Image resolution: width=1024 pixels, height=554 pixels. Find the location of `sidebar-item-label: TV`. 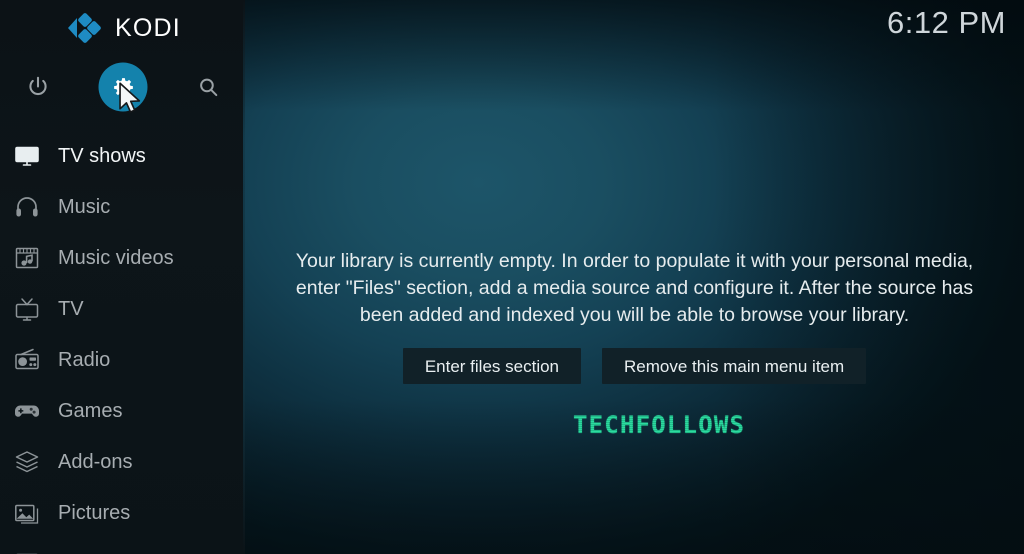

sidebar-item-label: TV is located at coordinates (71, 308).